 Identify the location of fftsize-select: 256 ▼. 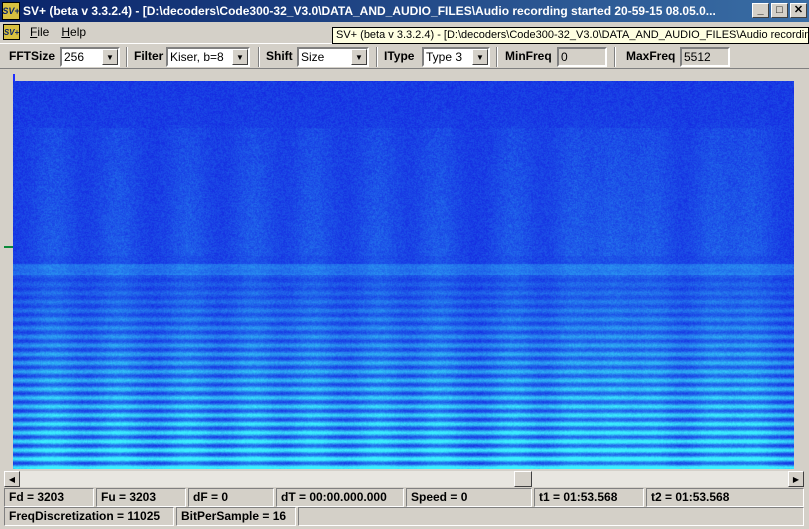
(90, 57).